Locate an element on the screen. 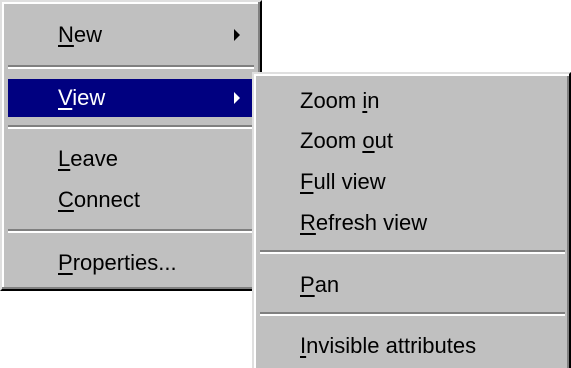 This screenshot has height=368, width=571. mnemonic: L is located at coordinates (64, 158).